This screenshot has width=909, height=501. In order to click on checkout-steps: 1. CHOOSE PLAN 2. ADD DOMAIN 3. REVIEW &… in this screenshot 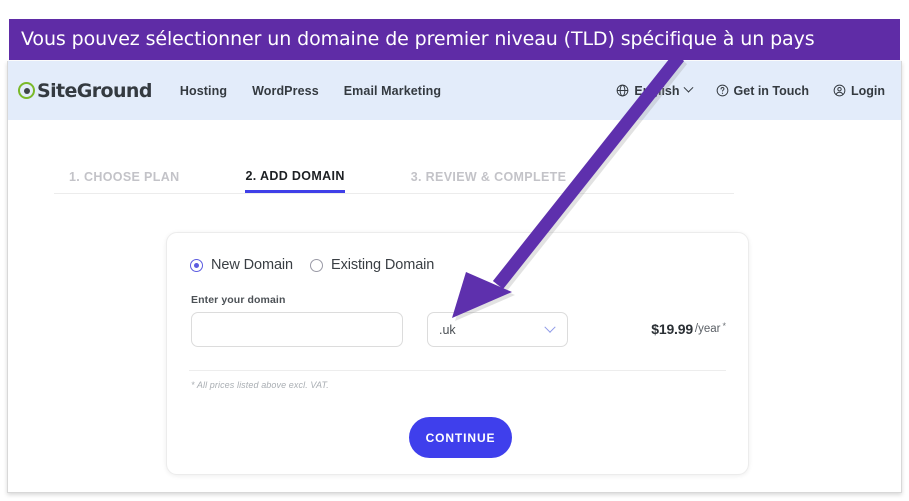, I will do `click(394, 181)`.